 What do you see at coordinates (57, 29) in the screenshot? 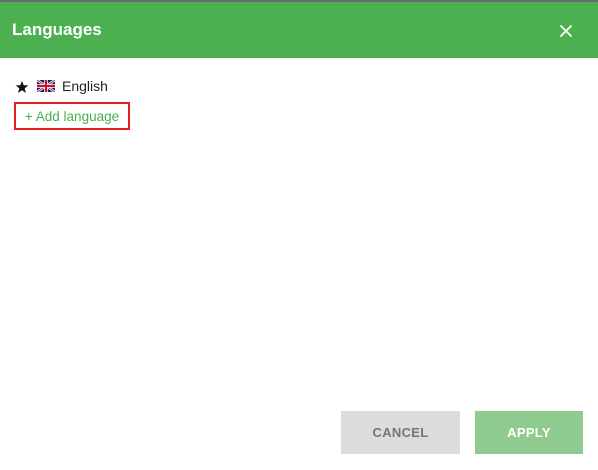
I see `dialog-title: Languages` at bounding box center [57, 29].